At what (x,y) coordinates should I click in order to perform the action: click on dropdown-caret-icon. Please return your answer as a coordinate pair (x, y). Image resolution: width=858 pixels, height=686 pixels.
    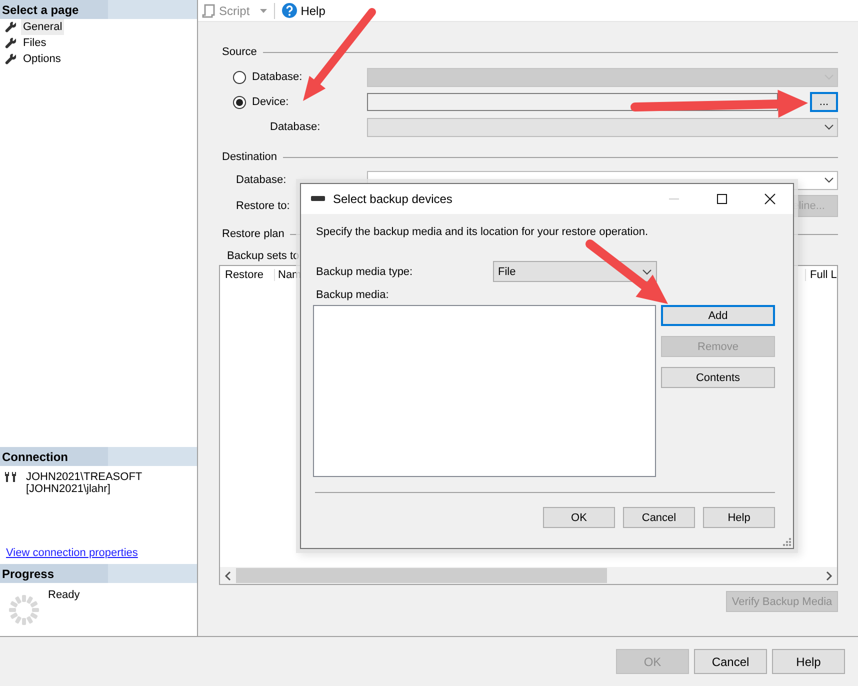
    Looking at the image, I should click on (263, 10).